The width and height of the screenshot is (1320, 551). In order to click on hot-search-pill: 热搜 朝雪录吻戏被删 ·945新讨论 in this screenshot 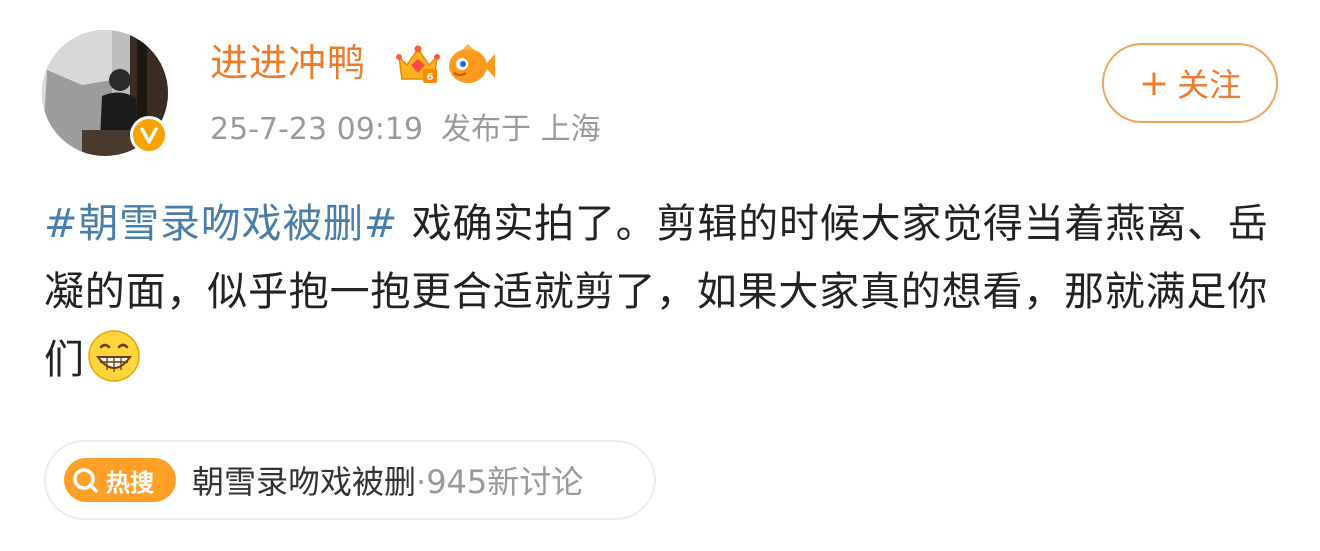, I will do `click(350, 480)`.